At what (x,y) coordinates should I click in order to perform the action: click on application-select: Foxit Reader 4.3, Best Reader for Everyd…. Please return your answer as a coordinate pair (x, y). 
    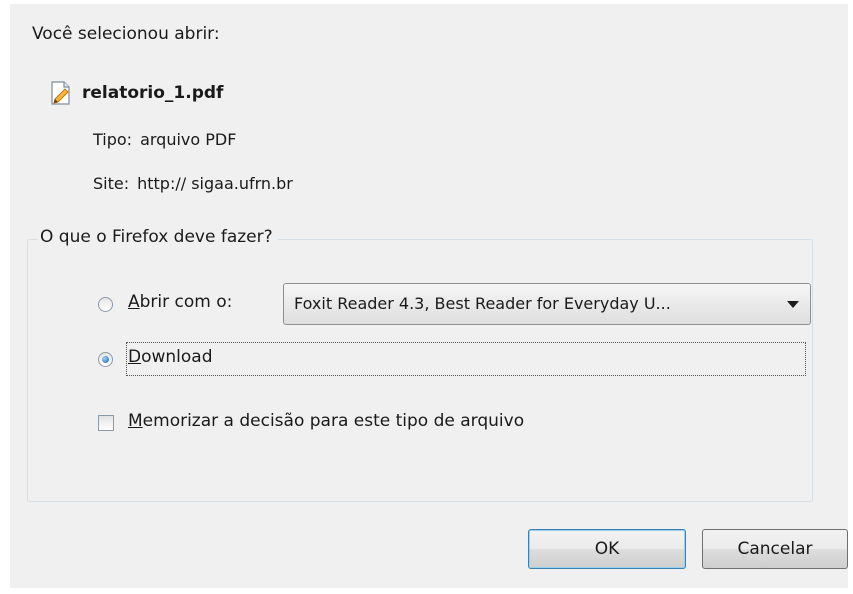
    Looking at the image, I should click on (547, 304).